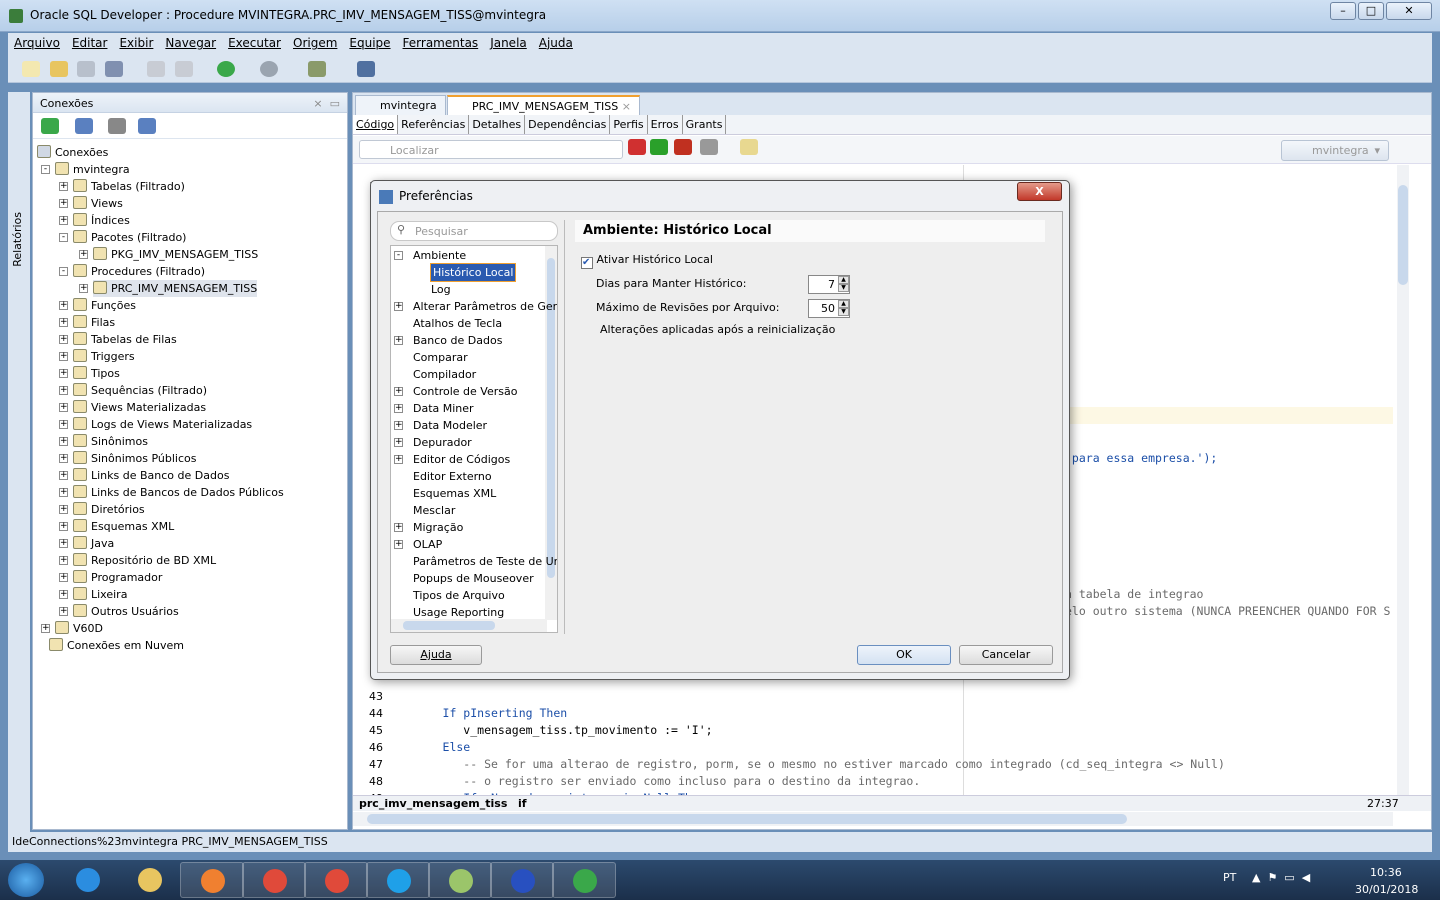 This screenshot has height=900, width=1440. What do you see at coordinates (473, 272) in the screenshot?
I see `preference-item: Histórico Local` at bounding box center [473, 272].